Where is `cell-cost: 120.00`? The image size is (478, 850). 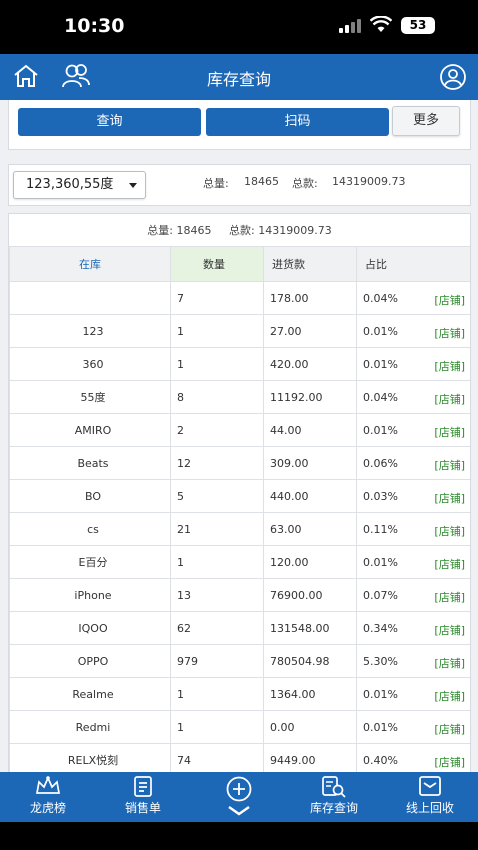
cell-cost: 120.00 is located at coordinates (310, 562).